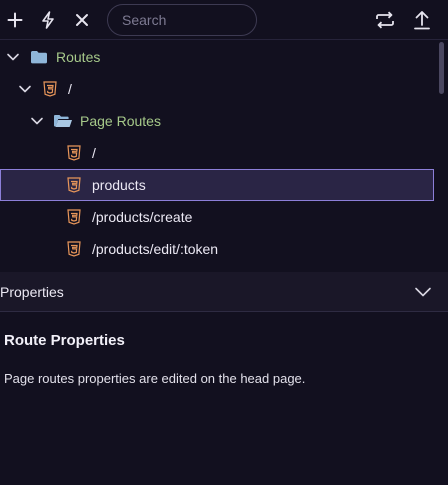  Describe the element at coordinates (119, 185) in the screenshot. I see `tree-item-label: products` at that location.